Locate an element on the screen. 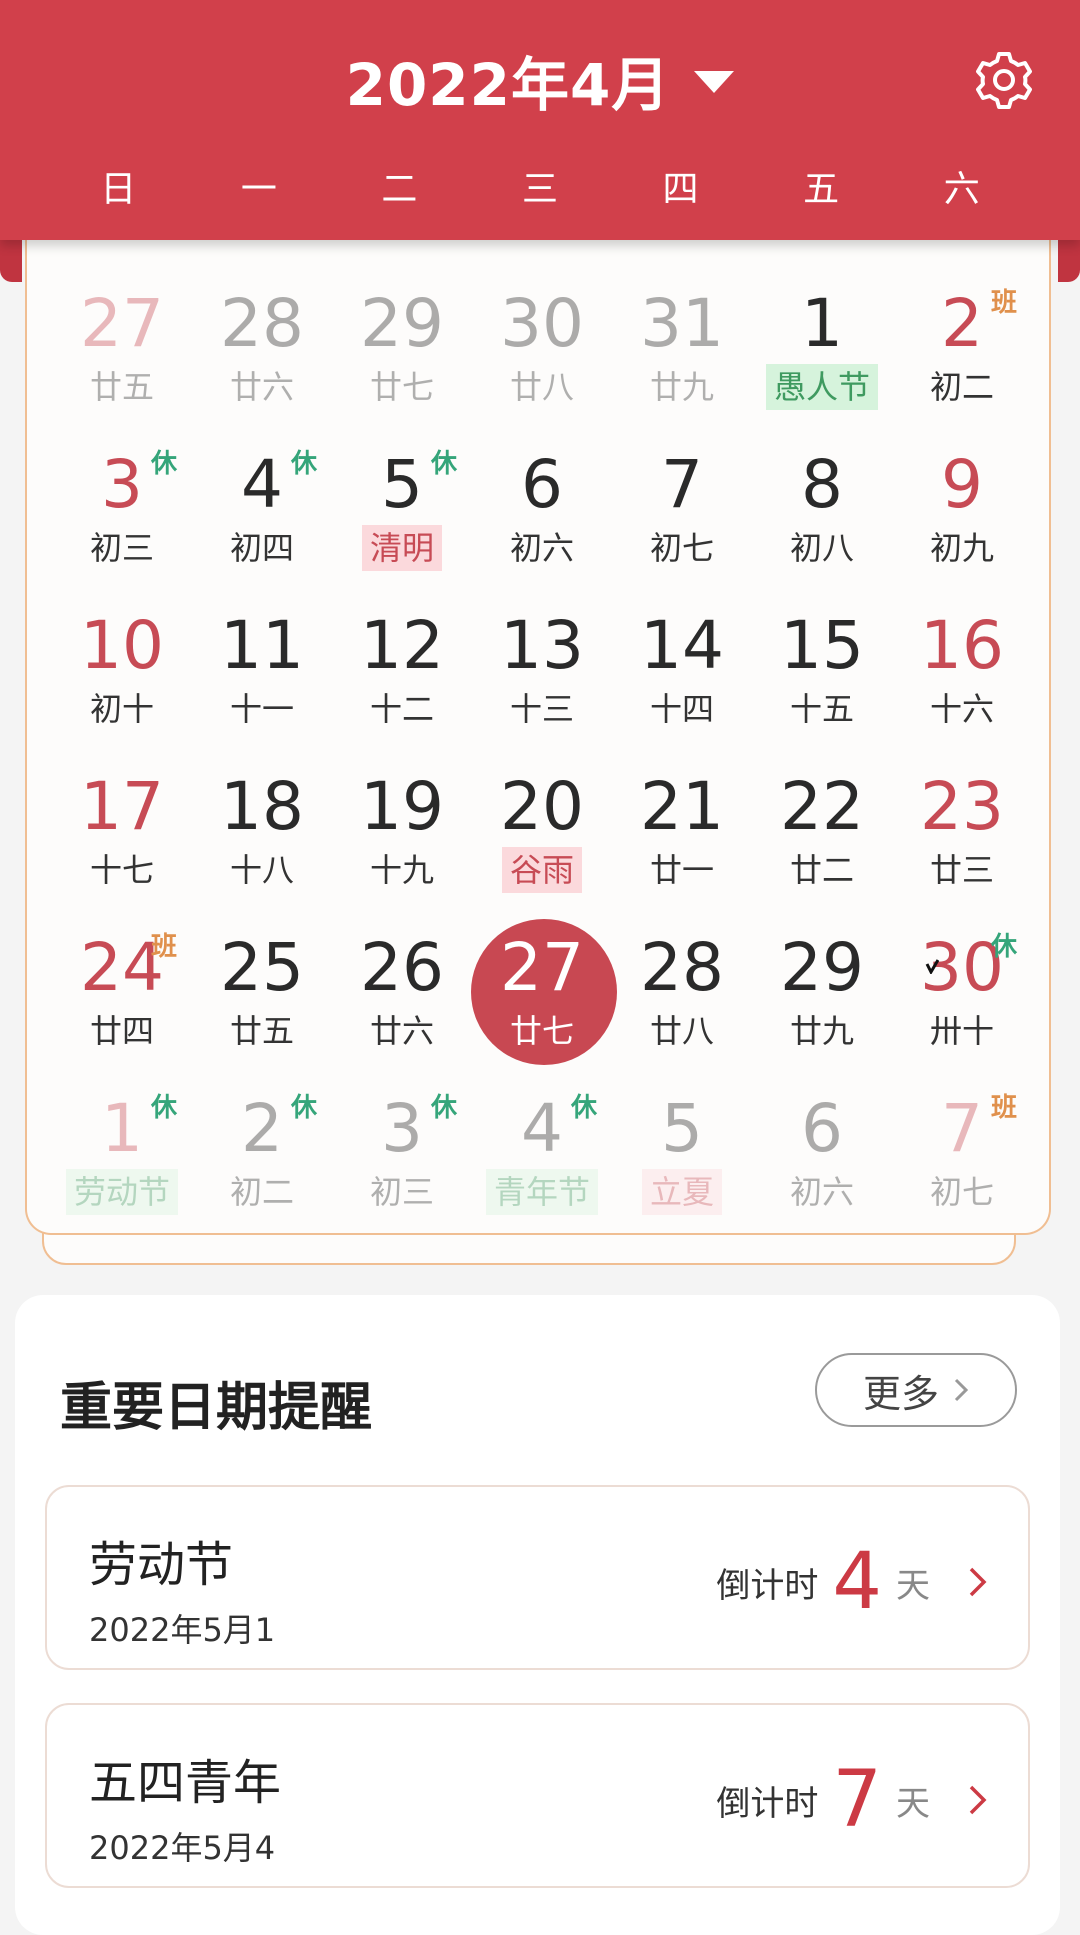 The height and width of the screenshot is (1935, 1080). lunar-date: 十三 is located at coordinates (542, 709).